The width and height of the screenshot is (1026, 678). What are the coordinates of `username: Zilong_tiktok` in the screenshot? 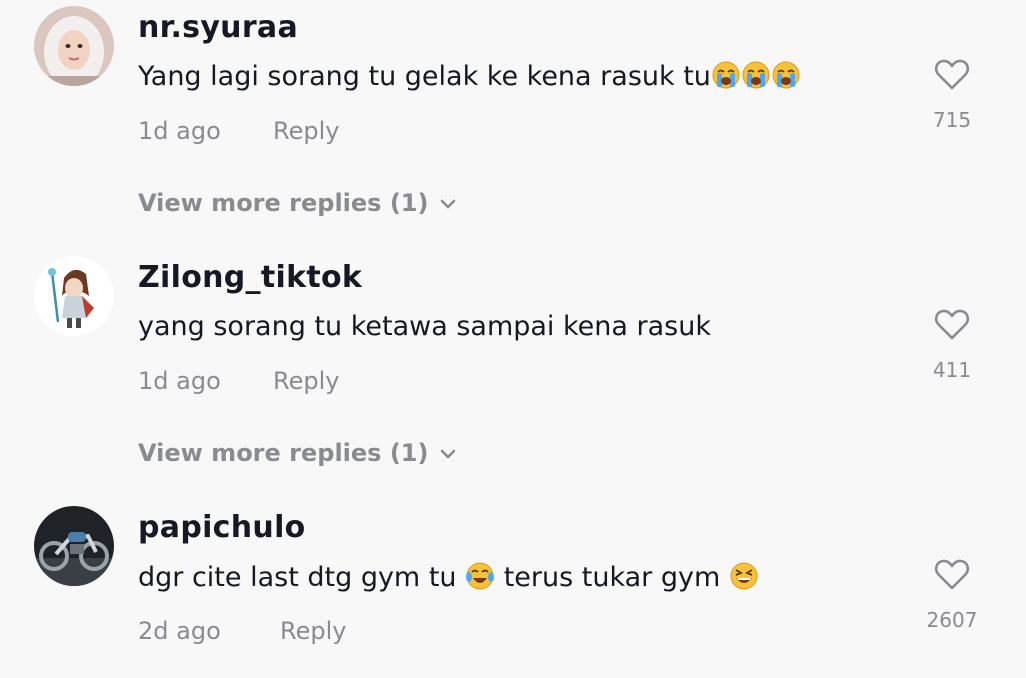 It's located at (250, 277).